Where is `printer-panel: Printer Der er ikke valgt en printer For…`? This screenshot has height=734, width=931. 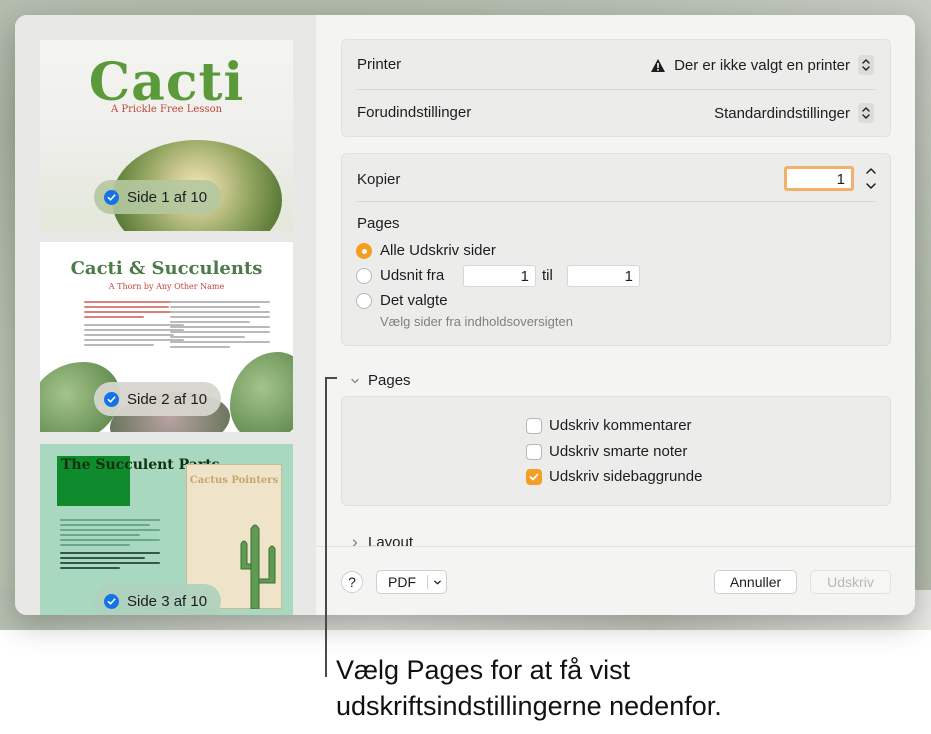
printer-panel: Printer Der er ikke valgt en printer For… is located at coordinates (616, 88).